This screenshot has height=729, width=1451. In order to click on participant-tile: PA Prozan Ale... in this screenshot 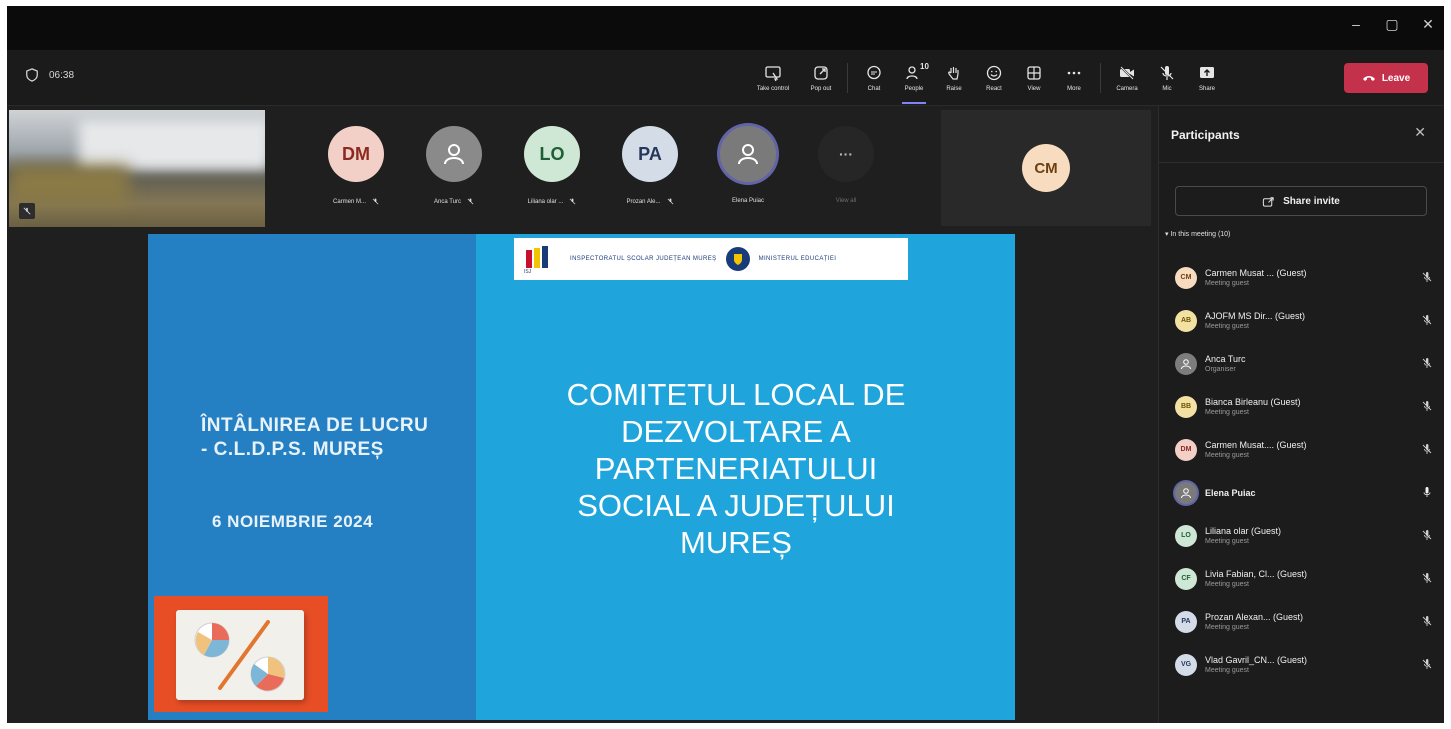, I will do `click(650, 167)`.